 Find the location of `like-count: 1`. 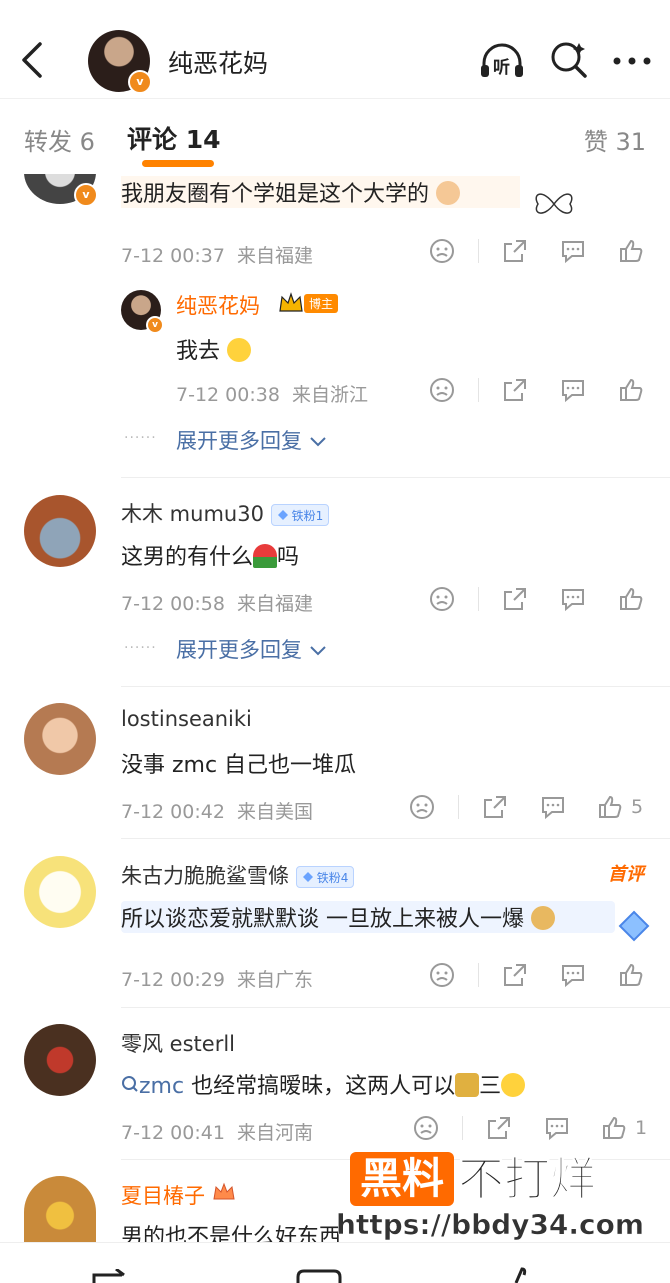

like-count: 1 is located at coordinates (641, 1128).